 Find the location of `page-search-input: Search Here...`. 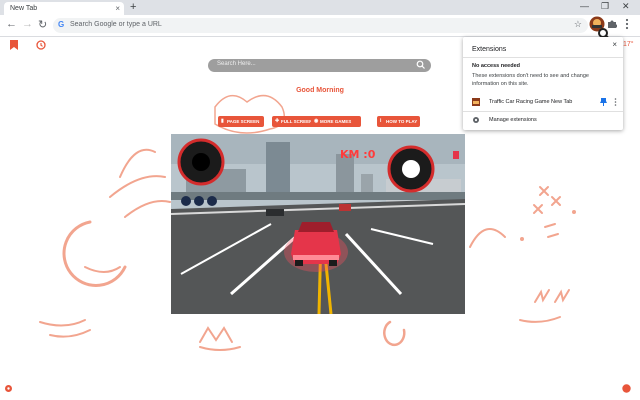

page-search-input: Search Here... is located at coordinates (319, 65).